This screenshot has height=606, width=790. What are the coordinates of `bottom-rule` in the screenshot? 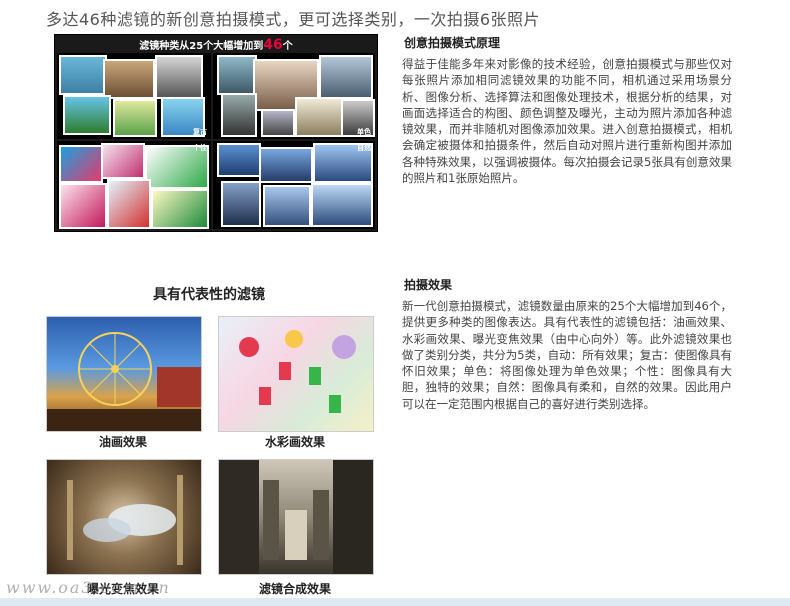 It's located at (395, 602).